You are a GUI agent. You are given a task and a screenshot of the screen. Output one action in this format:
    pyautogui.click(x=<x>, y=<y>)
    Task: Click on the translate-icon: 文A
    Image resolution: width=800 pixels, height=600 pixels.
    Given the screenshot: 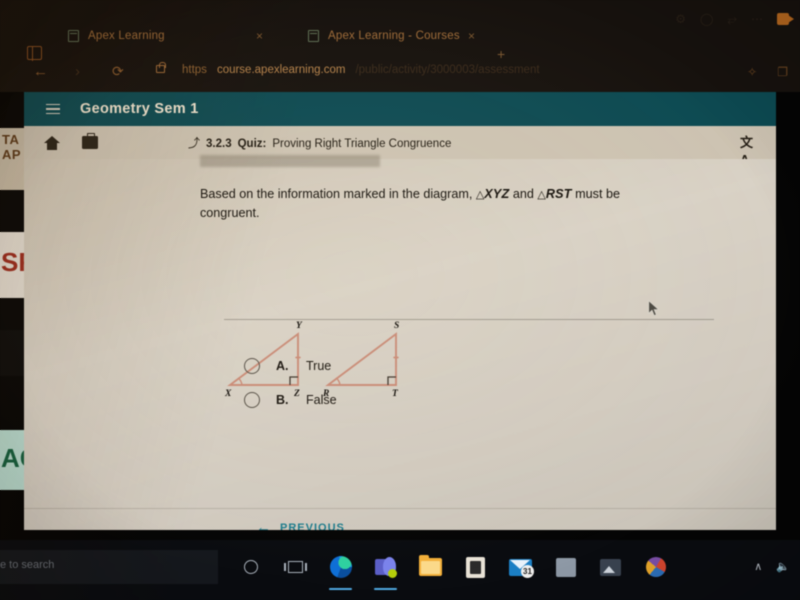 What is the action you would take?
    pyautogui.click(x=750, y=150)
    